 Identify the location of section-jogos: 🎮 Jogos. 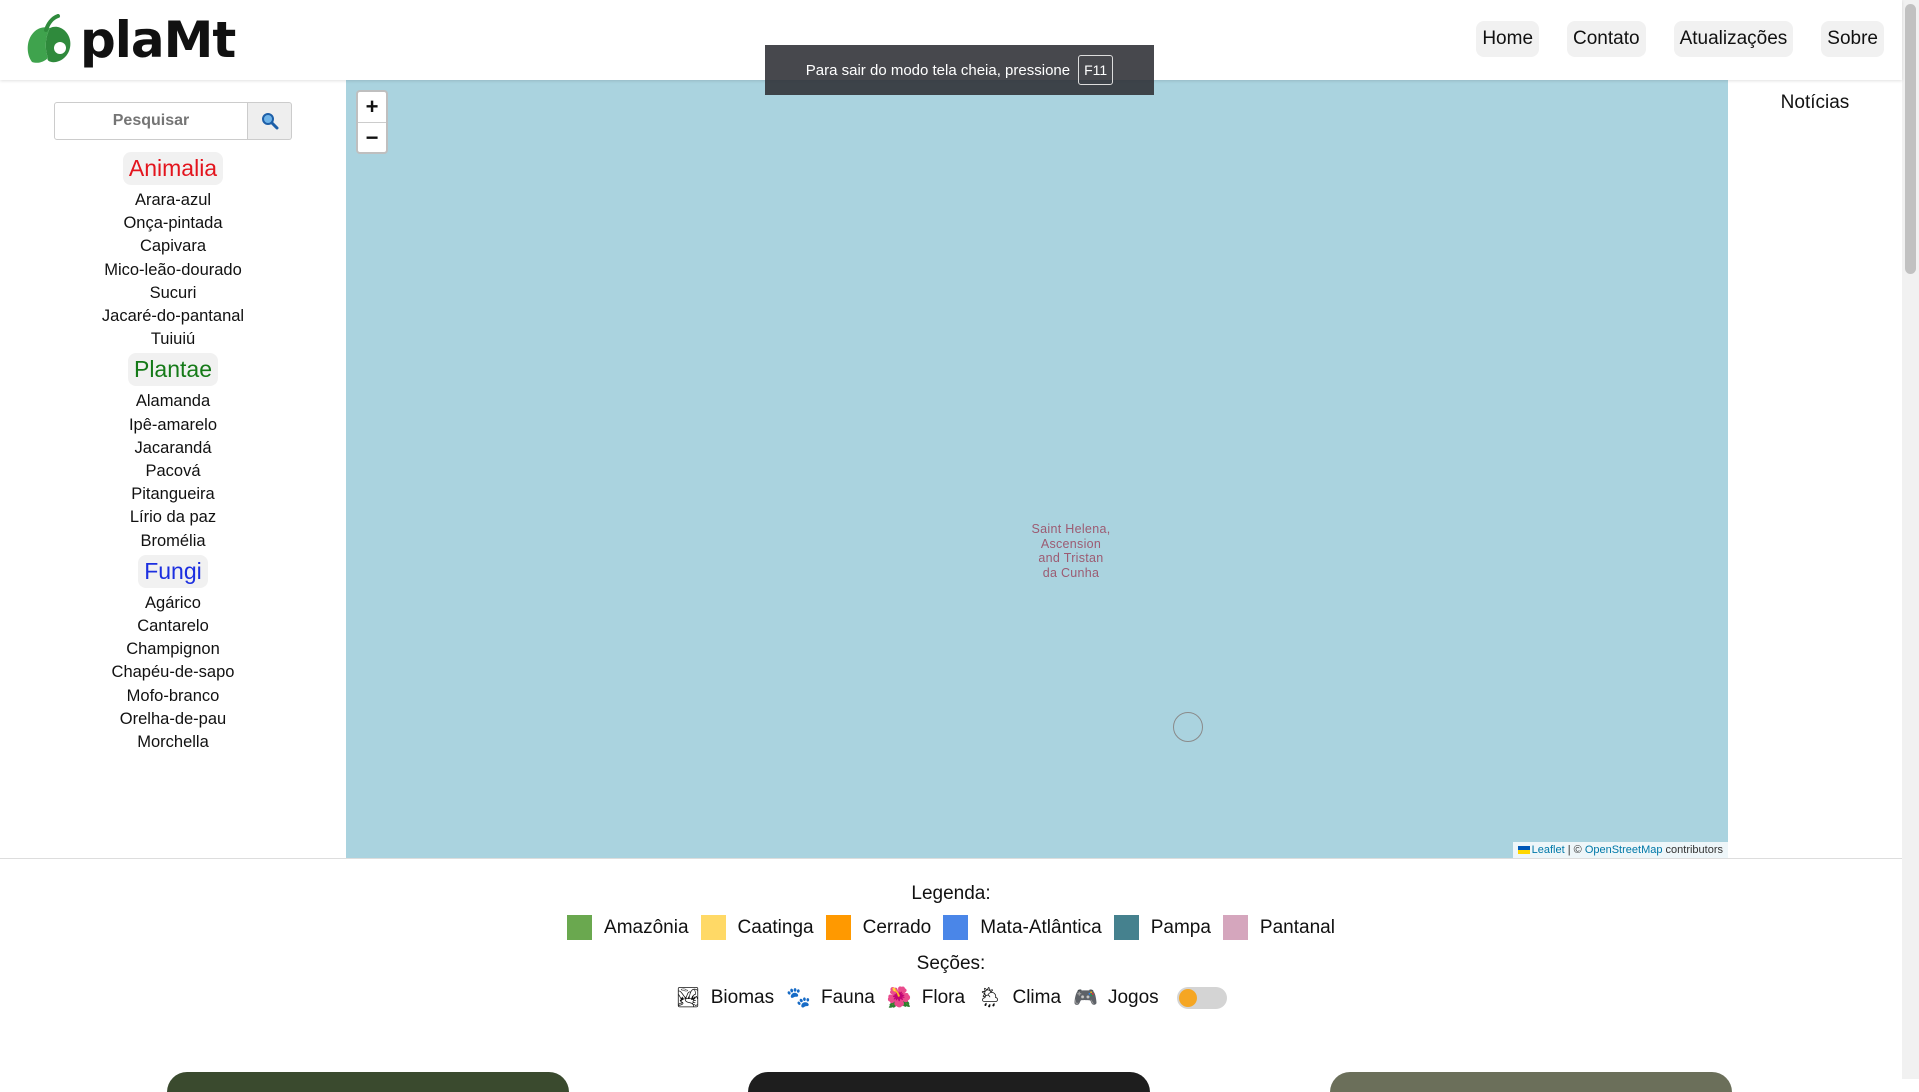
(1116, 998).